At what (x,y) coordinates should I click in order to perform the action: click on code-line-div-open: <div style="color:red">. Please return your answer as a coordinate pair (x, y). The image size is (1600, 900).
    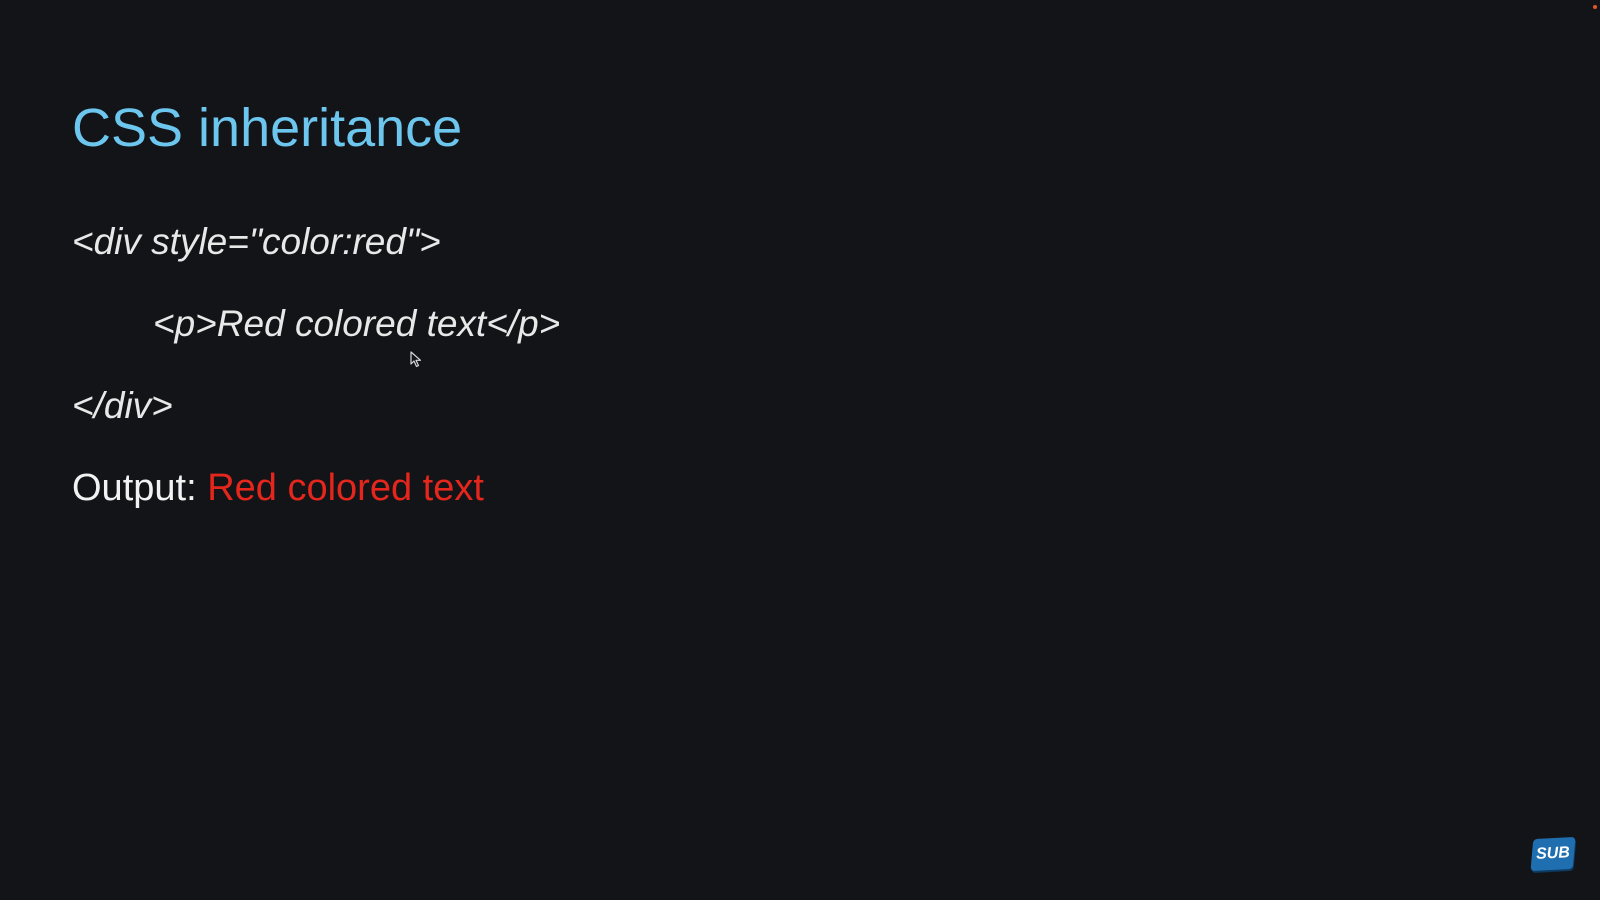
    Looking at the image, I should click on (256, 241).